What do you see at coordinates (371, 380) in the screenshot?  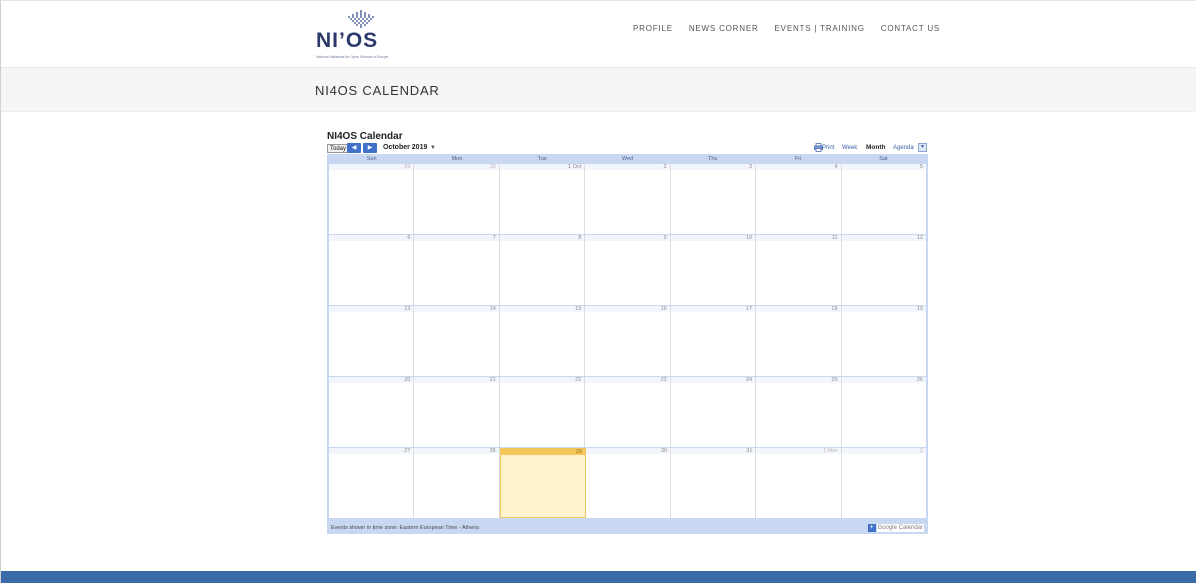 I see `day-number: 20` at bounding box center [371, 380].